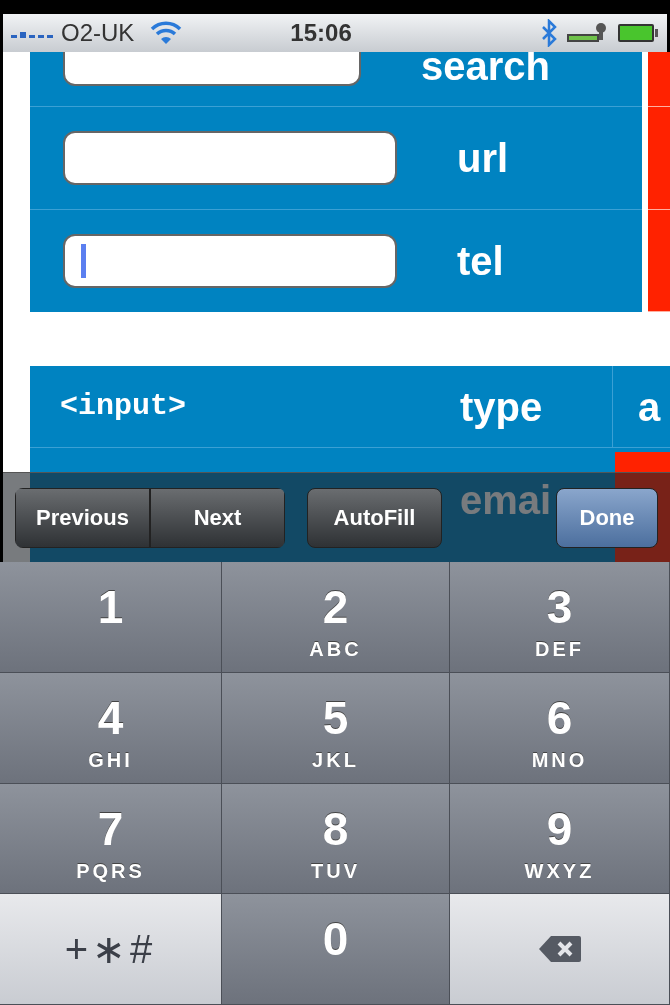 This screenshot has height=1005, width=670. I want to click on carrier-name: O2-UK, so click(98, 33).